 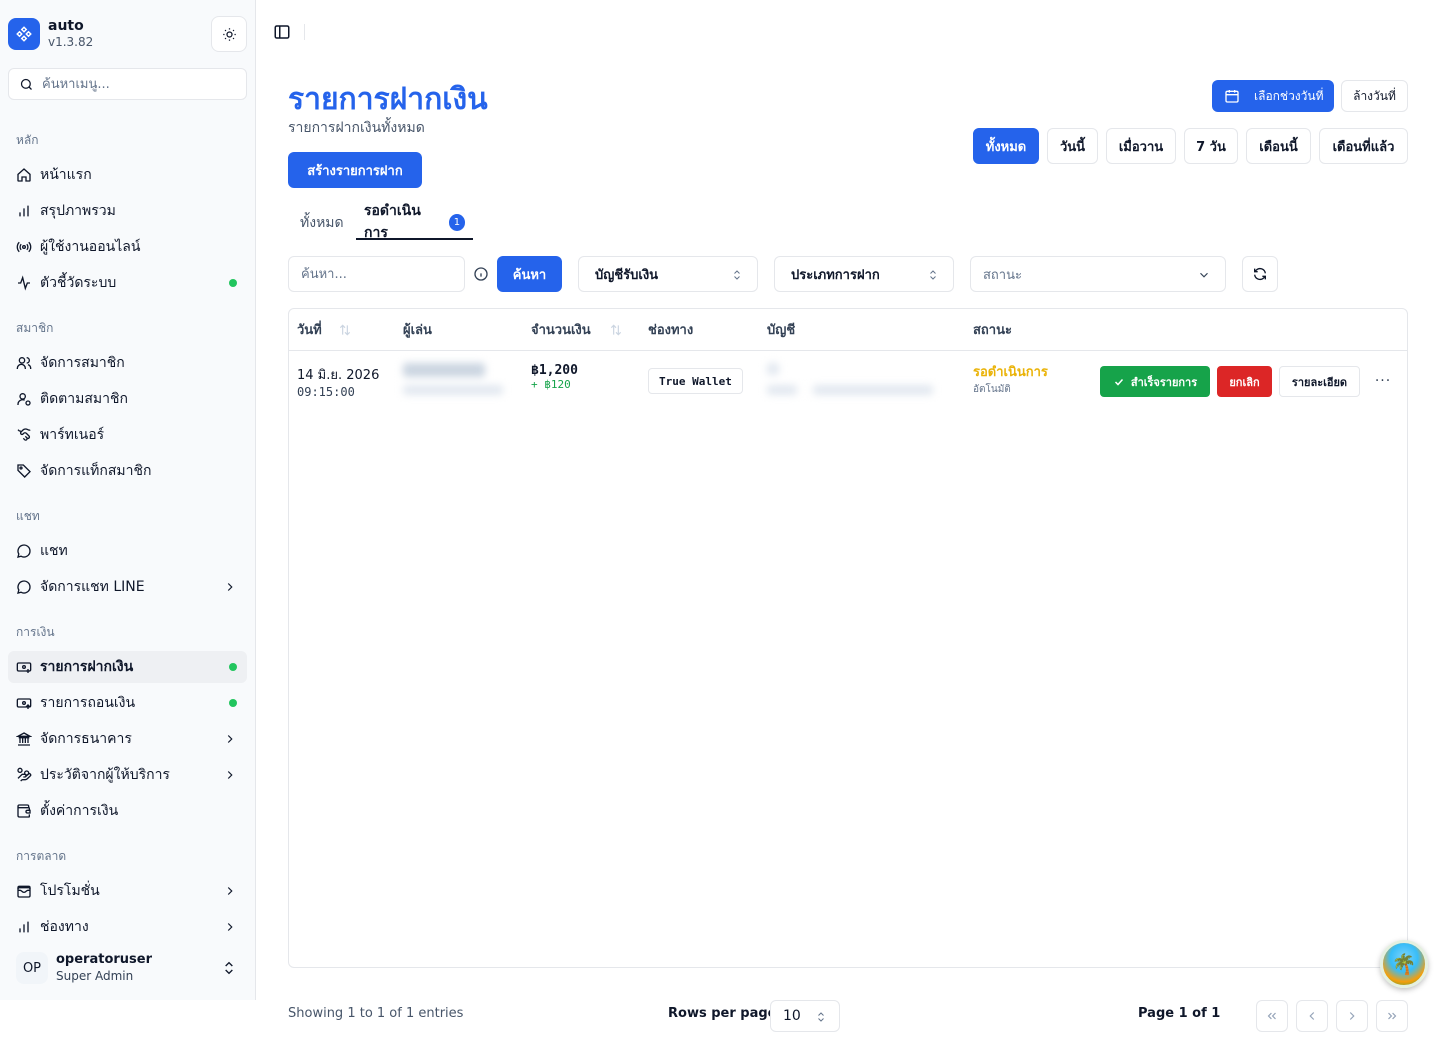 What do you see at coordinates (87, 667) in the screenshot?
I see `sidebar-item-label: รายการฝากเงิน` at bounding box center [87, 667].